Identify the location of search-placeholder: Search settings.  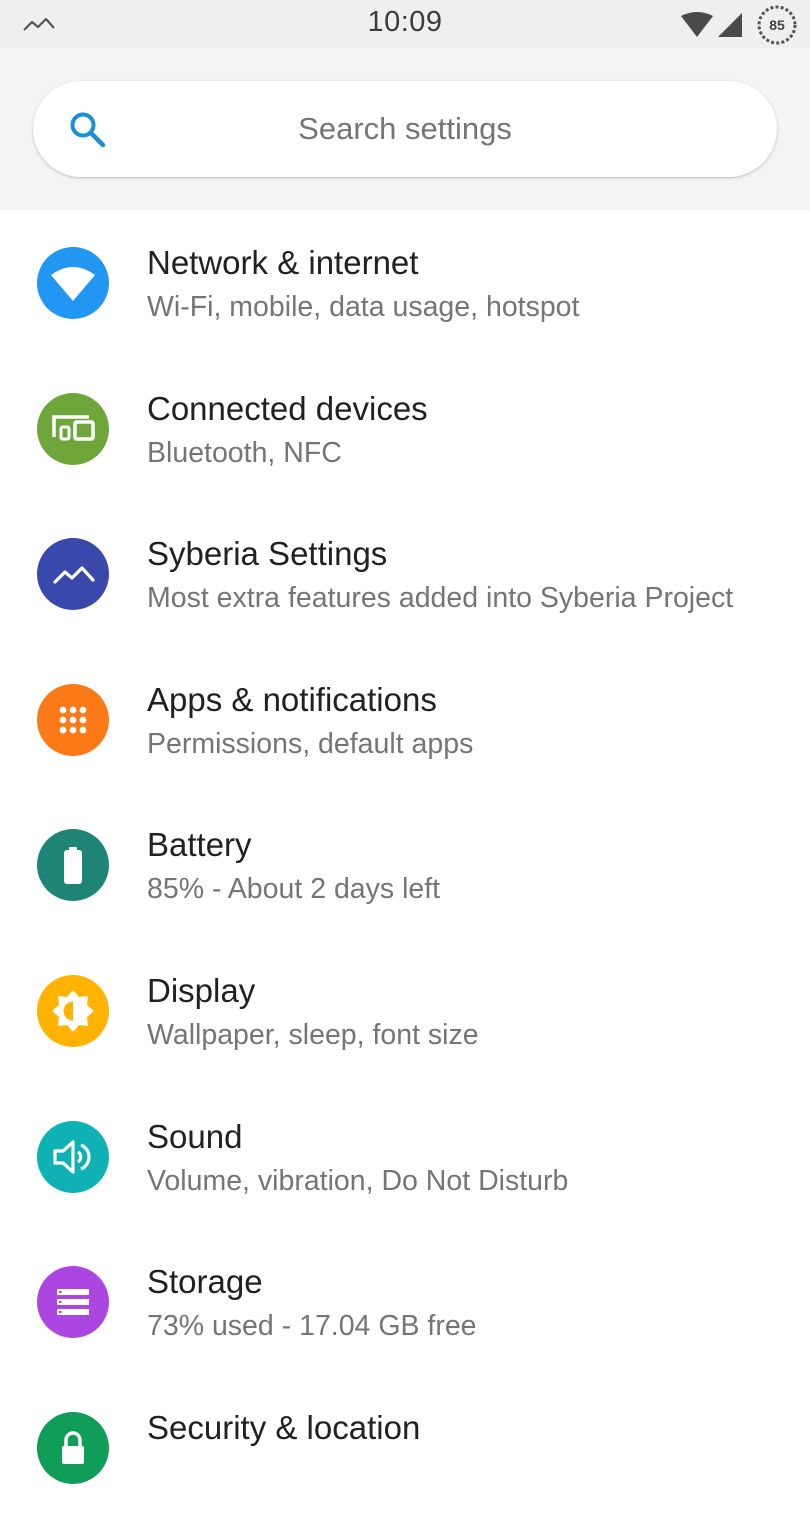
(405, 129).